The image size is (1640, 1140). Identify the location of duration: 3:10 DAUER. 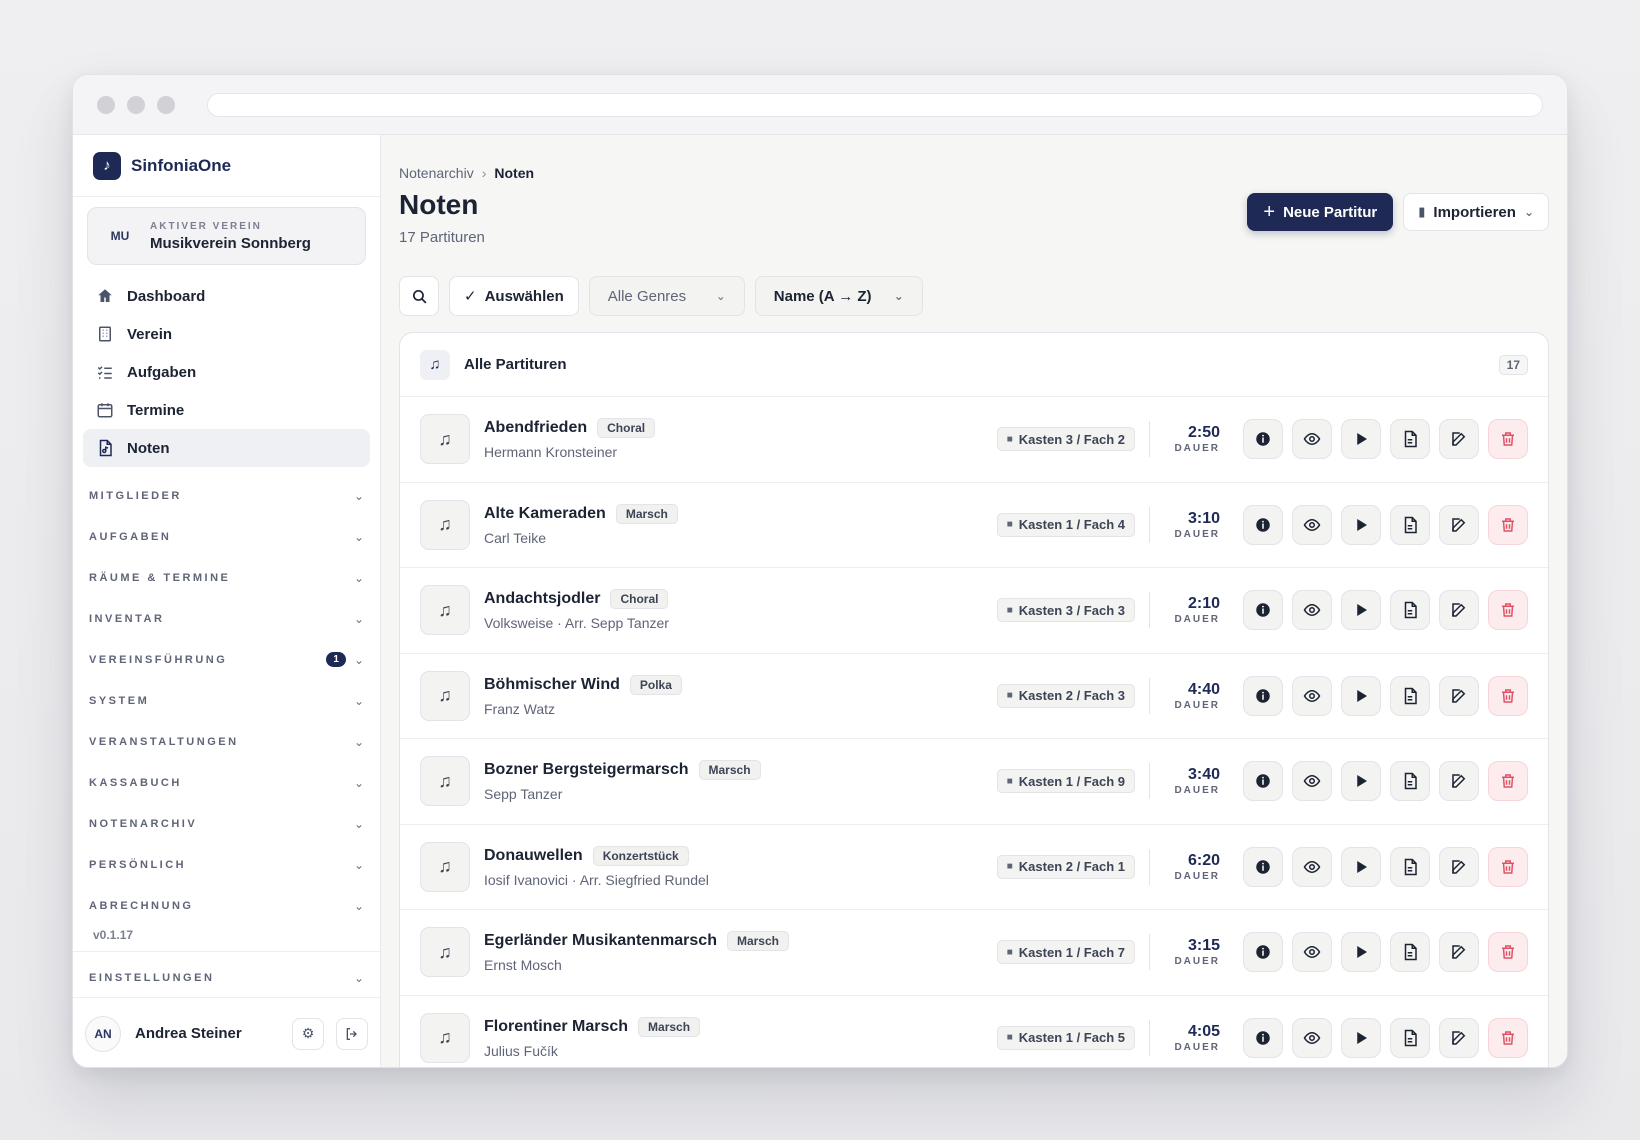
(1192, 525).